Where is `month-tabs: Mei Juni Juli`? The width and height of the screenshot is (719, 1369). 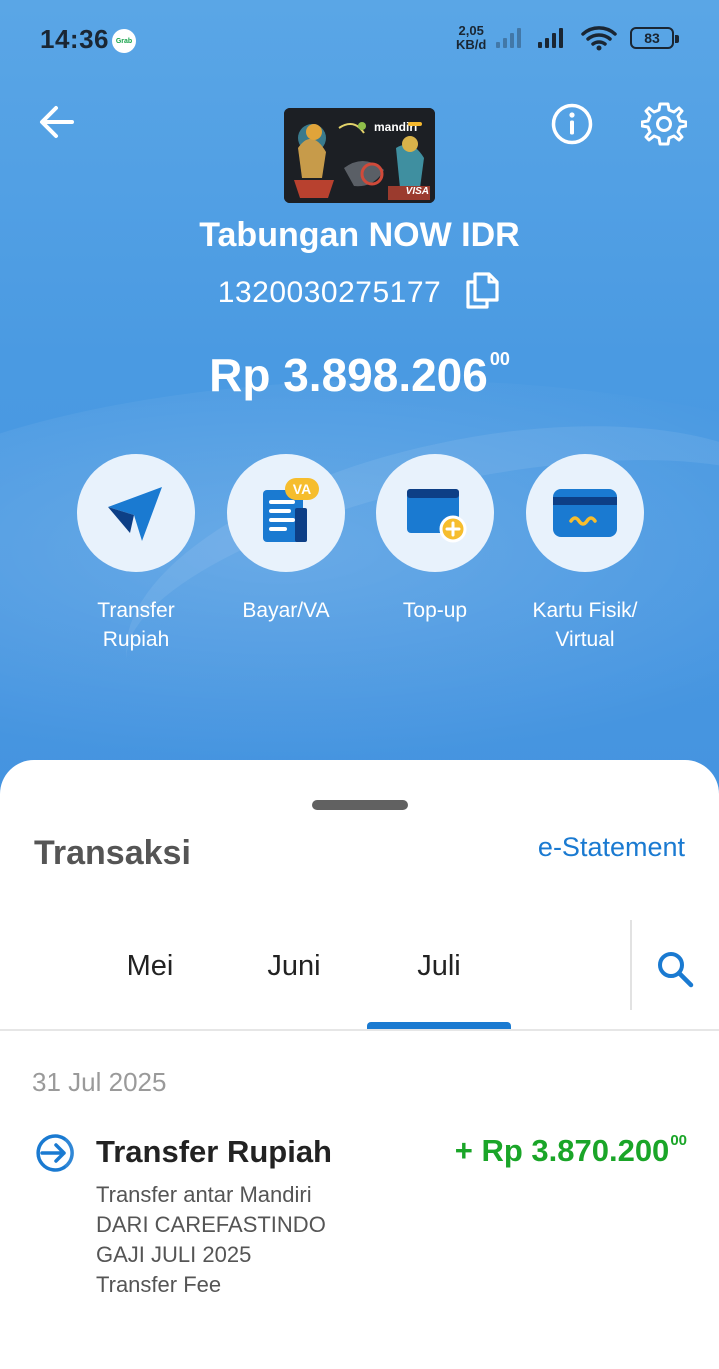
month-tabs: Mei Juni Juli is located at coordinates (359, 975).